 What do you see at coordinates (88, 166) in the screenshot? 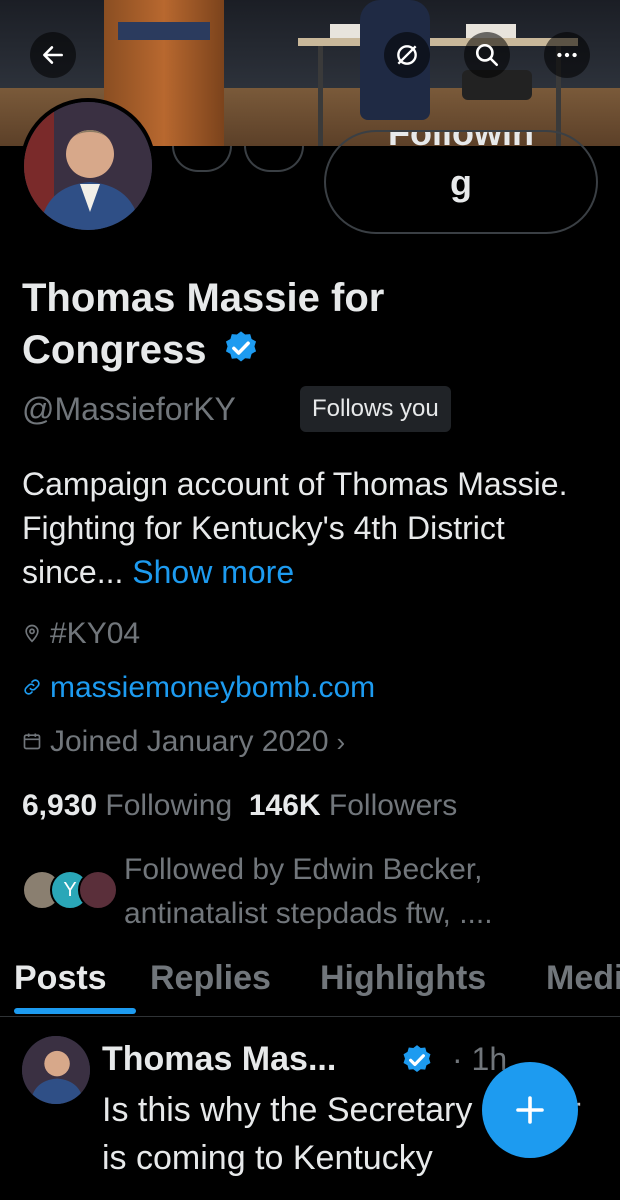
I see `profile-avatar` at bounding box center [88, 166].